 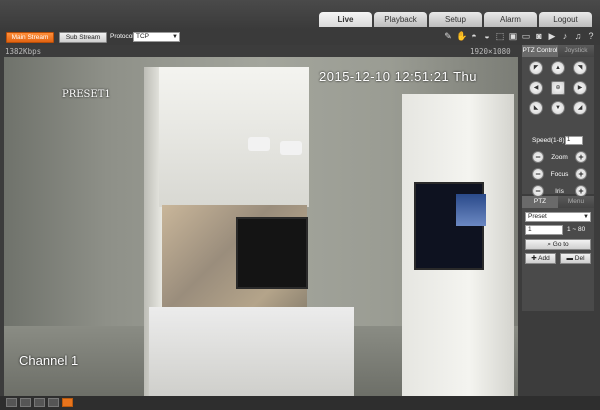 I want to click on zoom-out-button: −, so click(x=538, y=157).